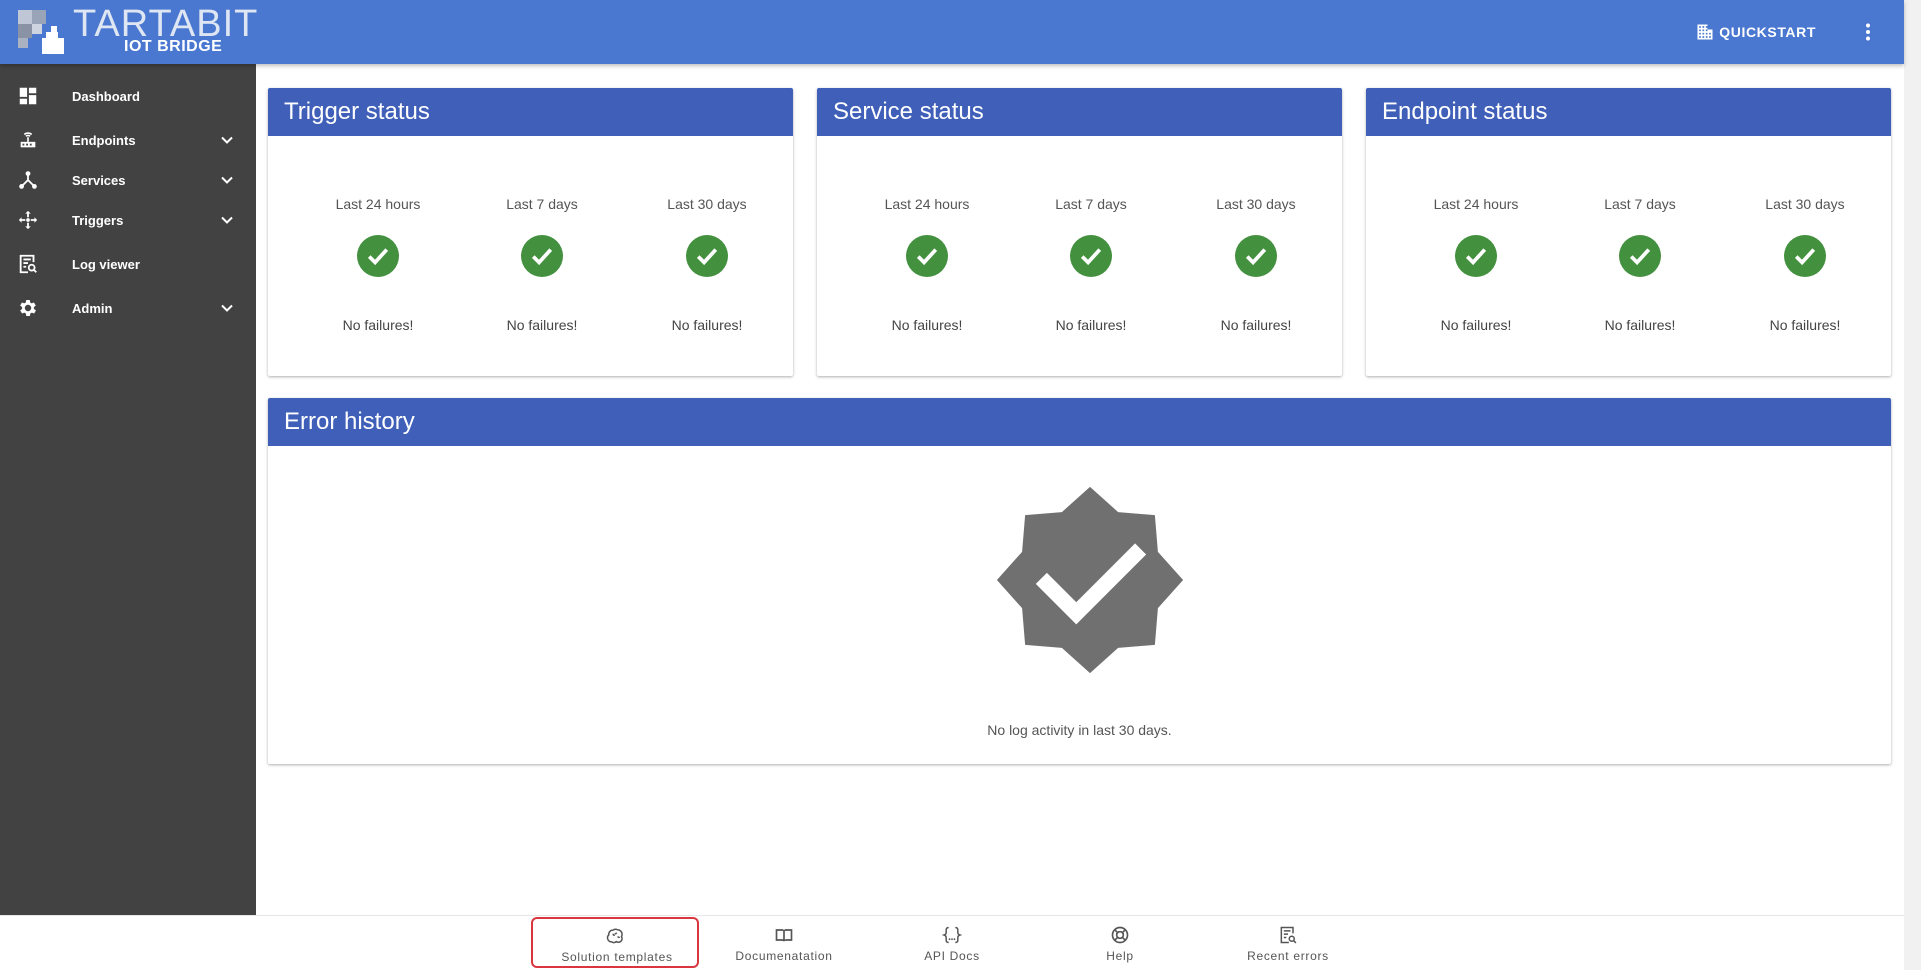 The image size is (1921, 970). Describe the element at coordinates (28, 308) in the screenshot. I see `gear-icon` at that location.